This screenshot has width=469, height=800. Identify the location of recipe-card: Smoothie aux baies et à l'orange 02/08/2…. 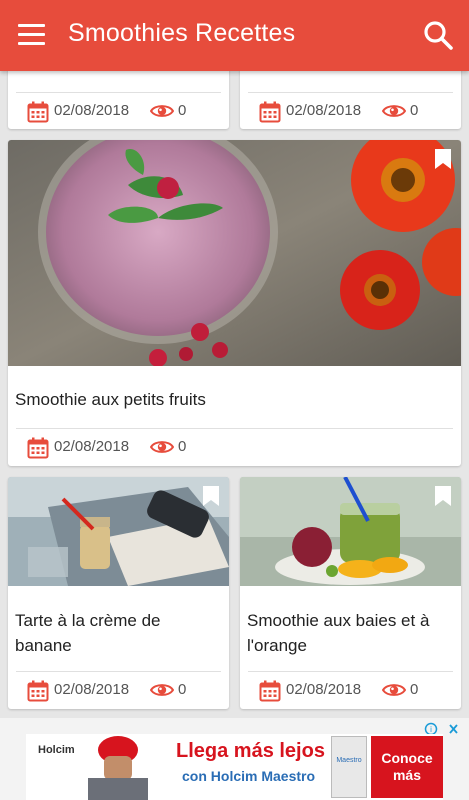
(350, 593).